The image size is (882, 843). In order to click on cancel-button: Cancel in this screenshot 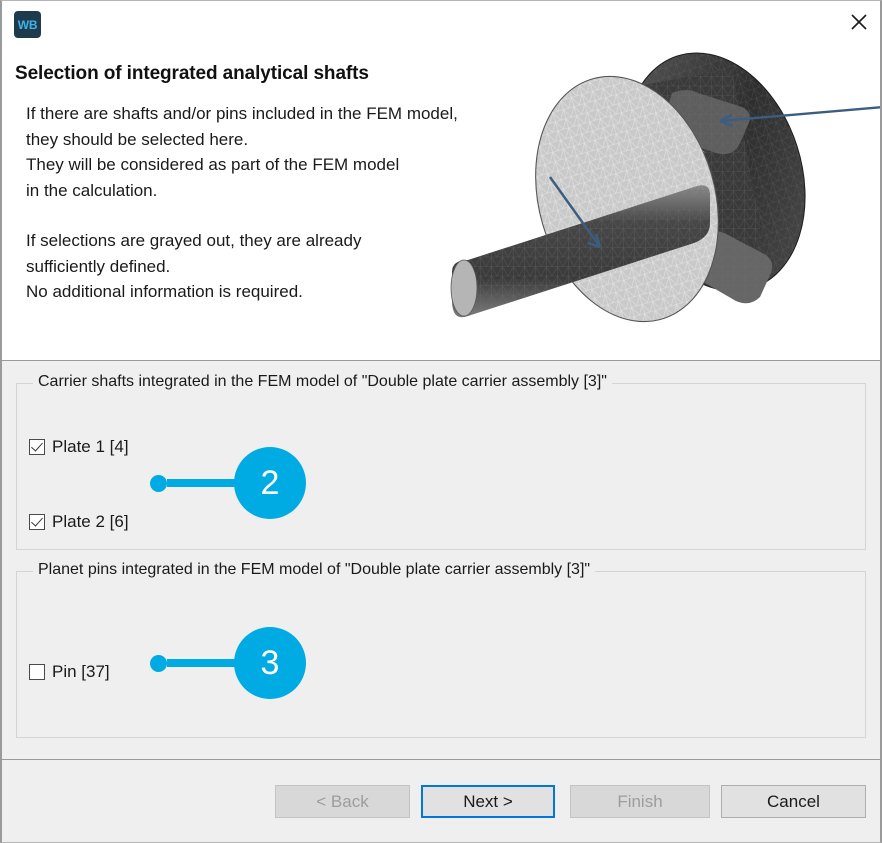, I will do `click(793, 801)`.